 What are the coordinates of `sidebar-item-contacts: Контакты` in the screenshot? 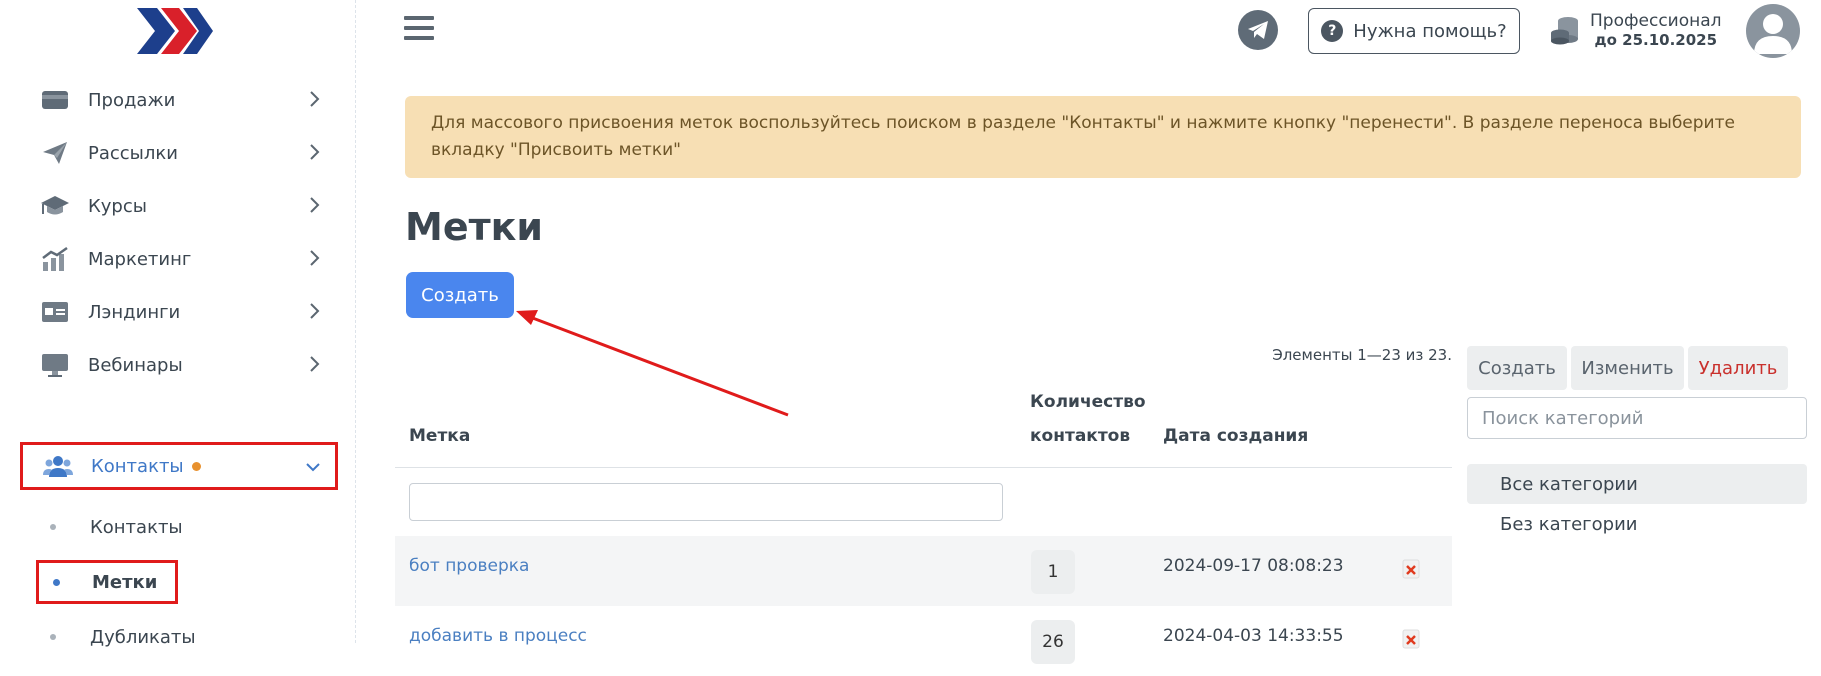 It's located at (179, 466).